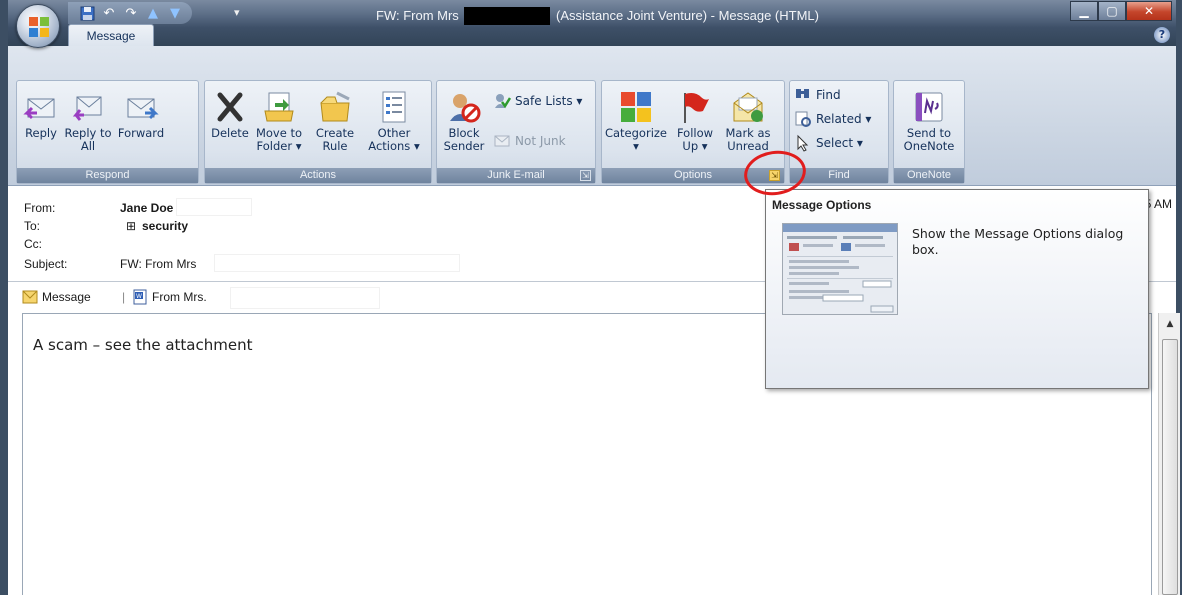  What do you see at coordinates (88, 139) in the screenshot?
I see `reply-all-label: Reply to All` at bounding box center [88, 139].